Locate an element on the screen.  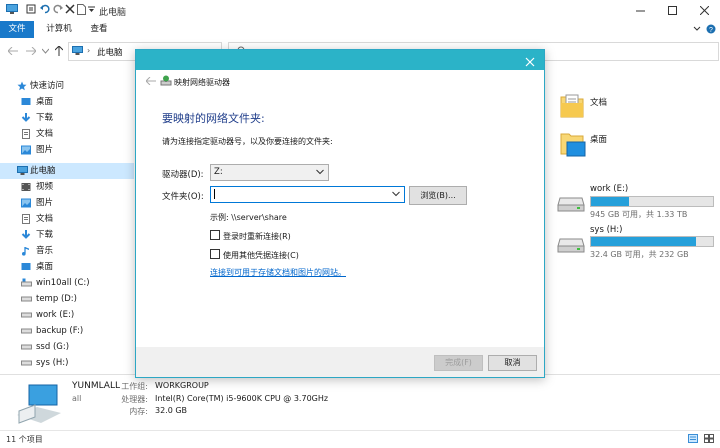
checkbox-label: 使用其他凭据连接(C) is located at coordinates (261, 255).